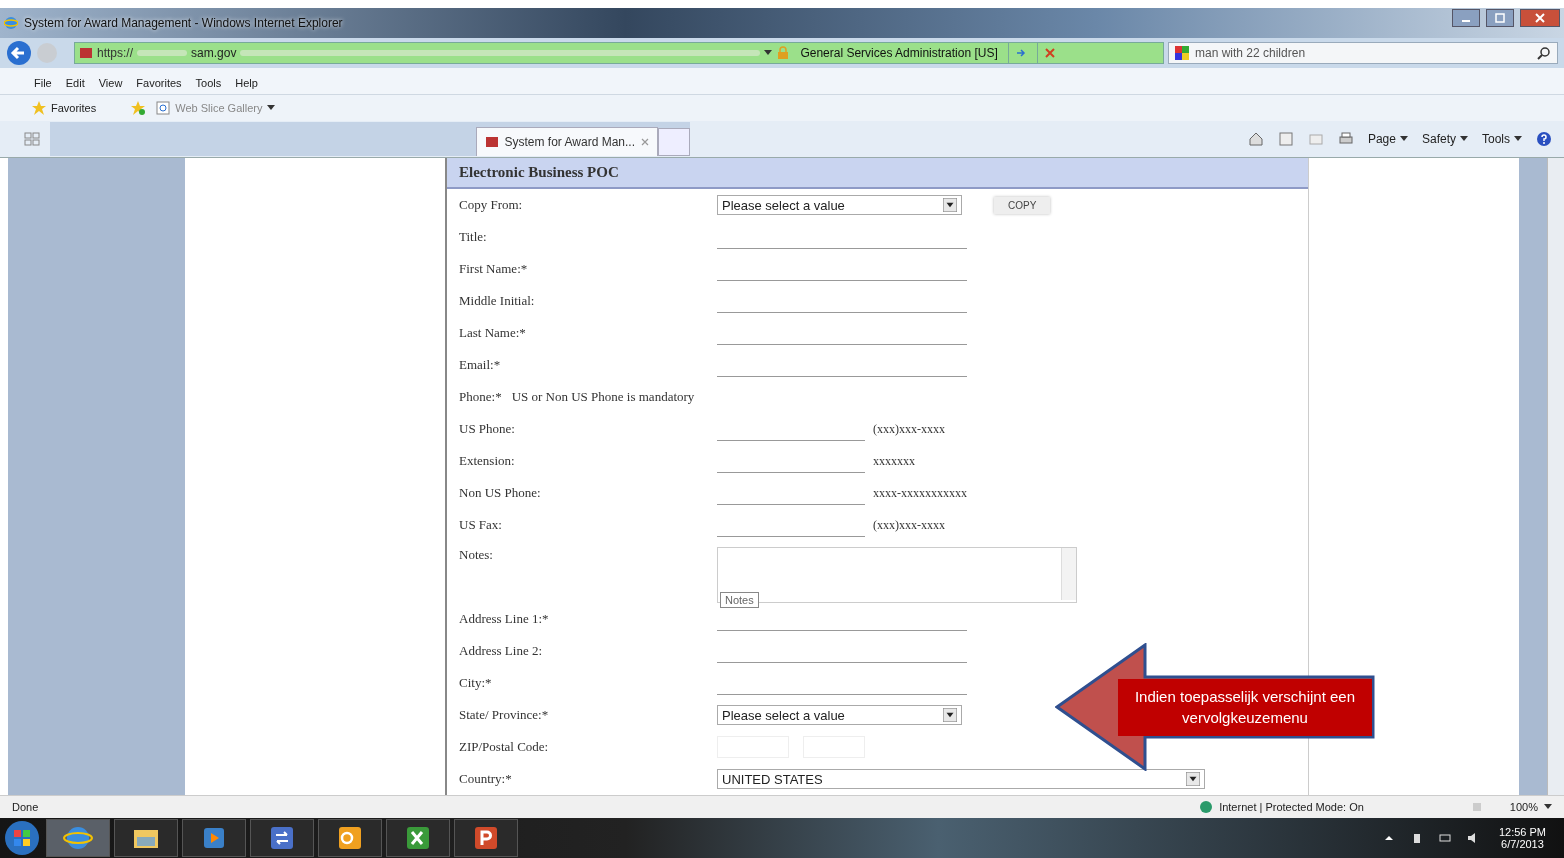  What do you see at coordinates (480, 365) in the screenshot?
I see `field-label: Email:*` at bounding box center [480, 365].